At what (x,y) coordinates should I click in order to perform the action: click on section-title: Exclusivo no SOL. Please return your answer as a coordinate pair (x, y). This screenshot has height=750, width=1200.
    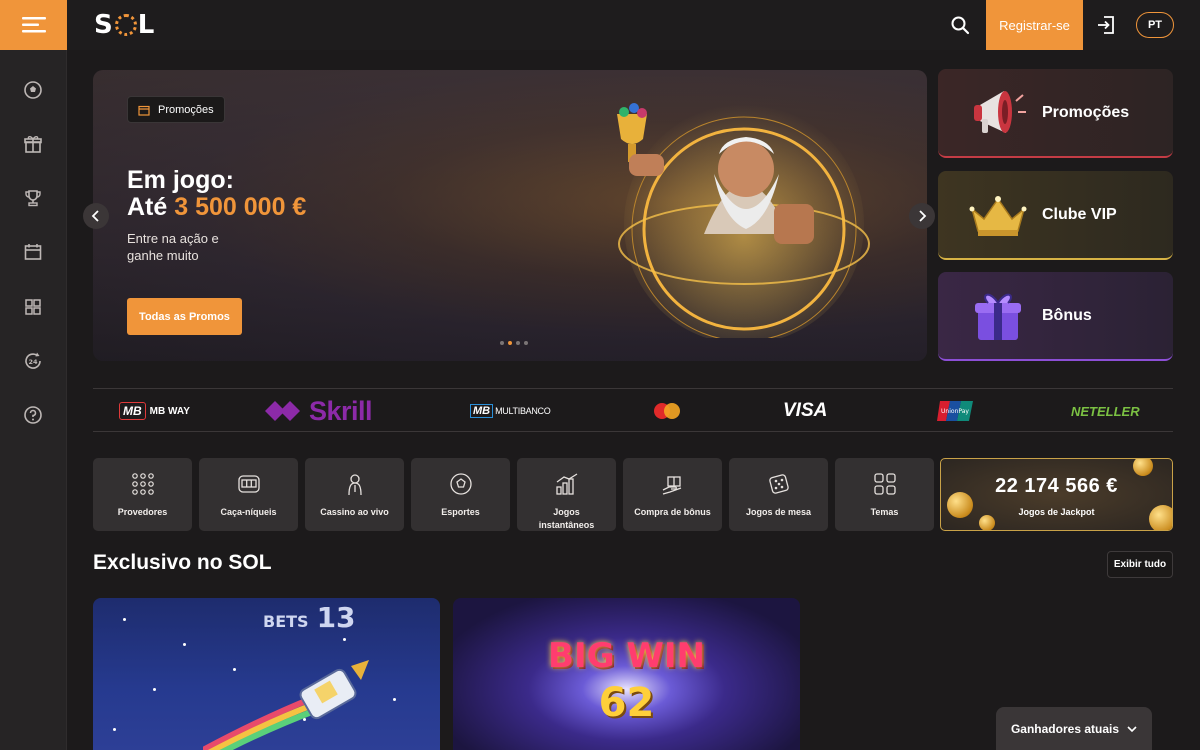
    Looking at the image, I should click on (182, 562).